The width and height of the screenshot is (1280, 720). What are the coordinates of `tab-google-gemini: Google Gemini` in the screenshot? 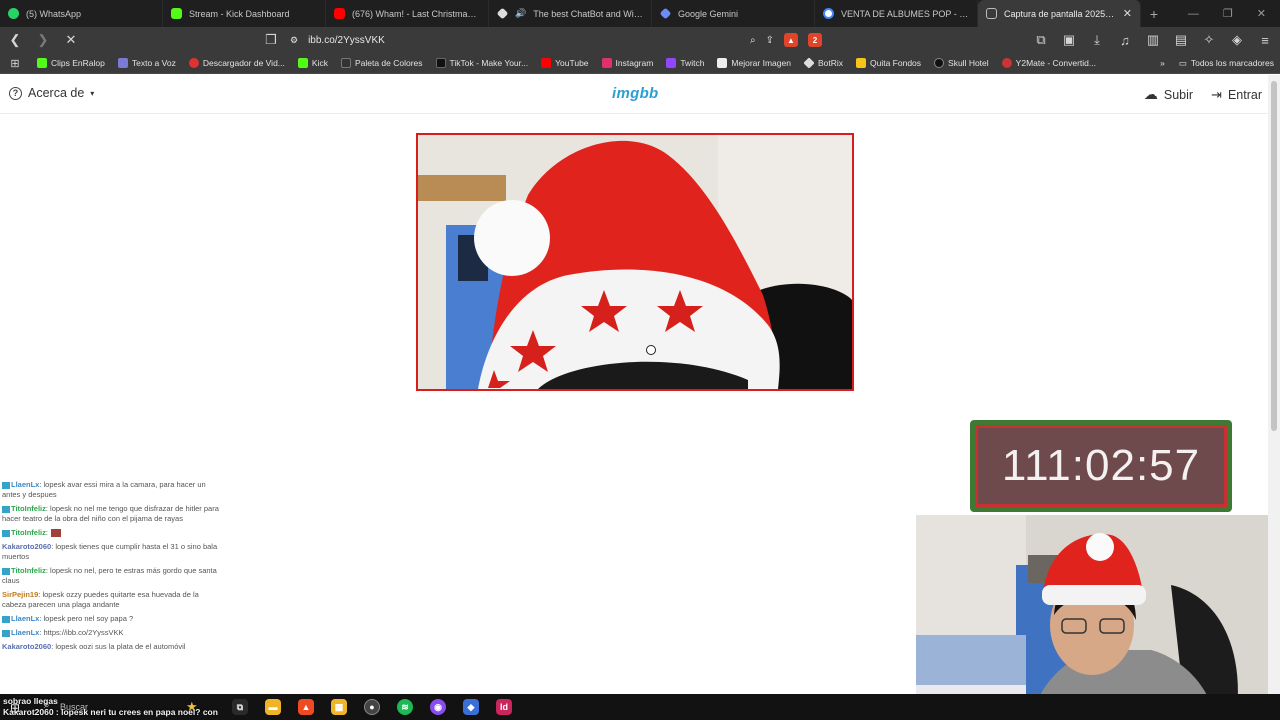 It's located at (733, 13).